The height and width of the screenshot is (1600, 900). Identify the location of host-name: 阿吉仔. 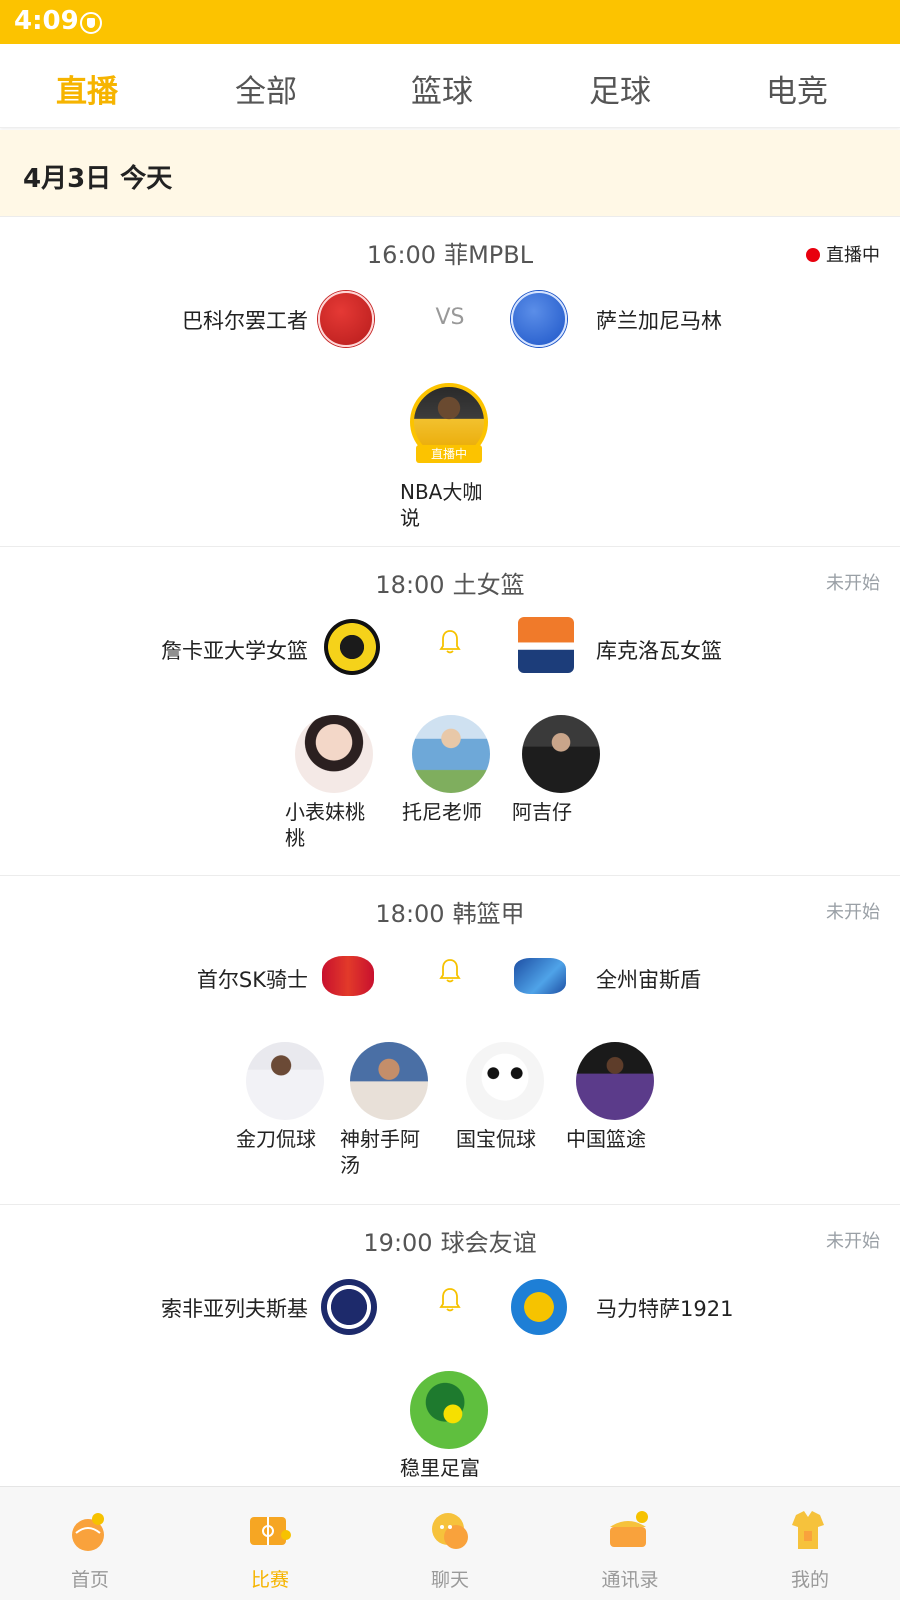
(542, 812).